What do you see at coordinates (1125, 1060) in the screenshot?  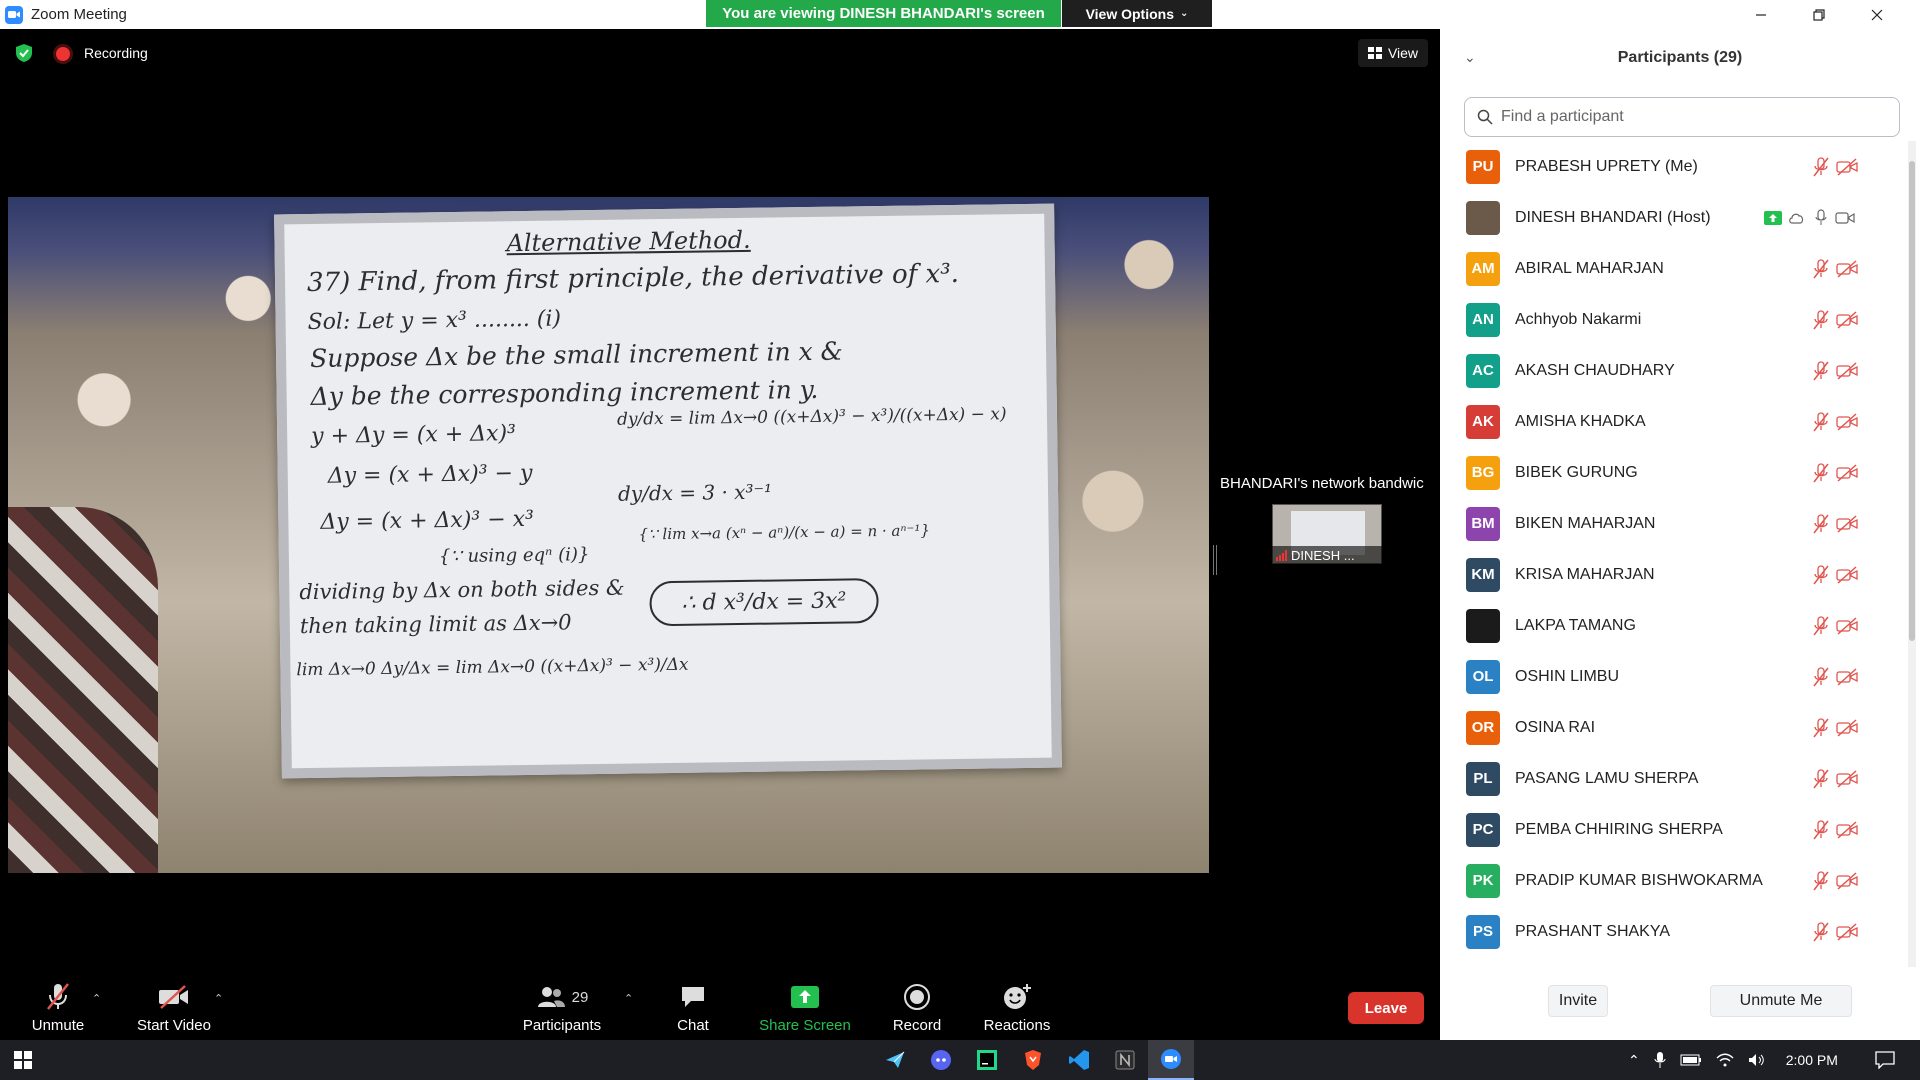 I see `taskbar-app-notion` at bounding box center [1125, 1060].